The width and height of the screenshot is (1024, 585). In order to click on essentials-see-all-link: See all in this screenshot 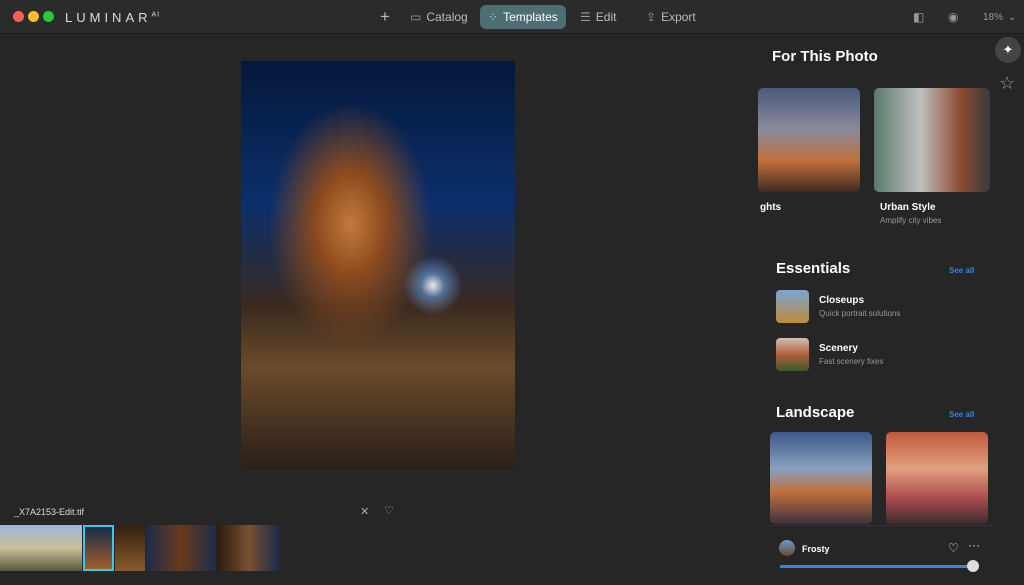, I will do `click(961, 270)`.